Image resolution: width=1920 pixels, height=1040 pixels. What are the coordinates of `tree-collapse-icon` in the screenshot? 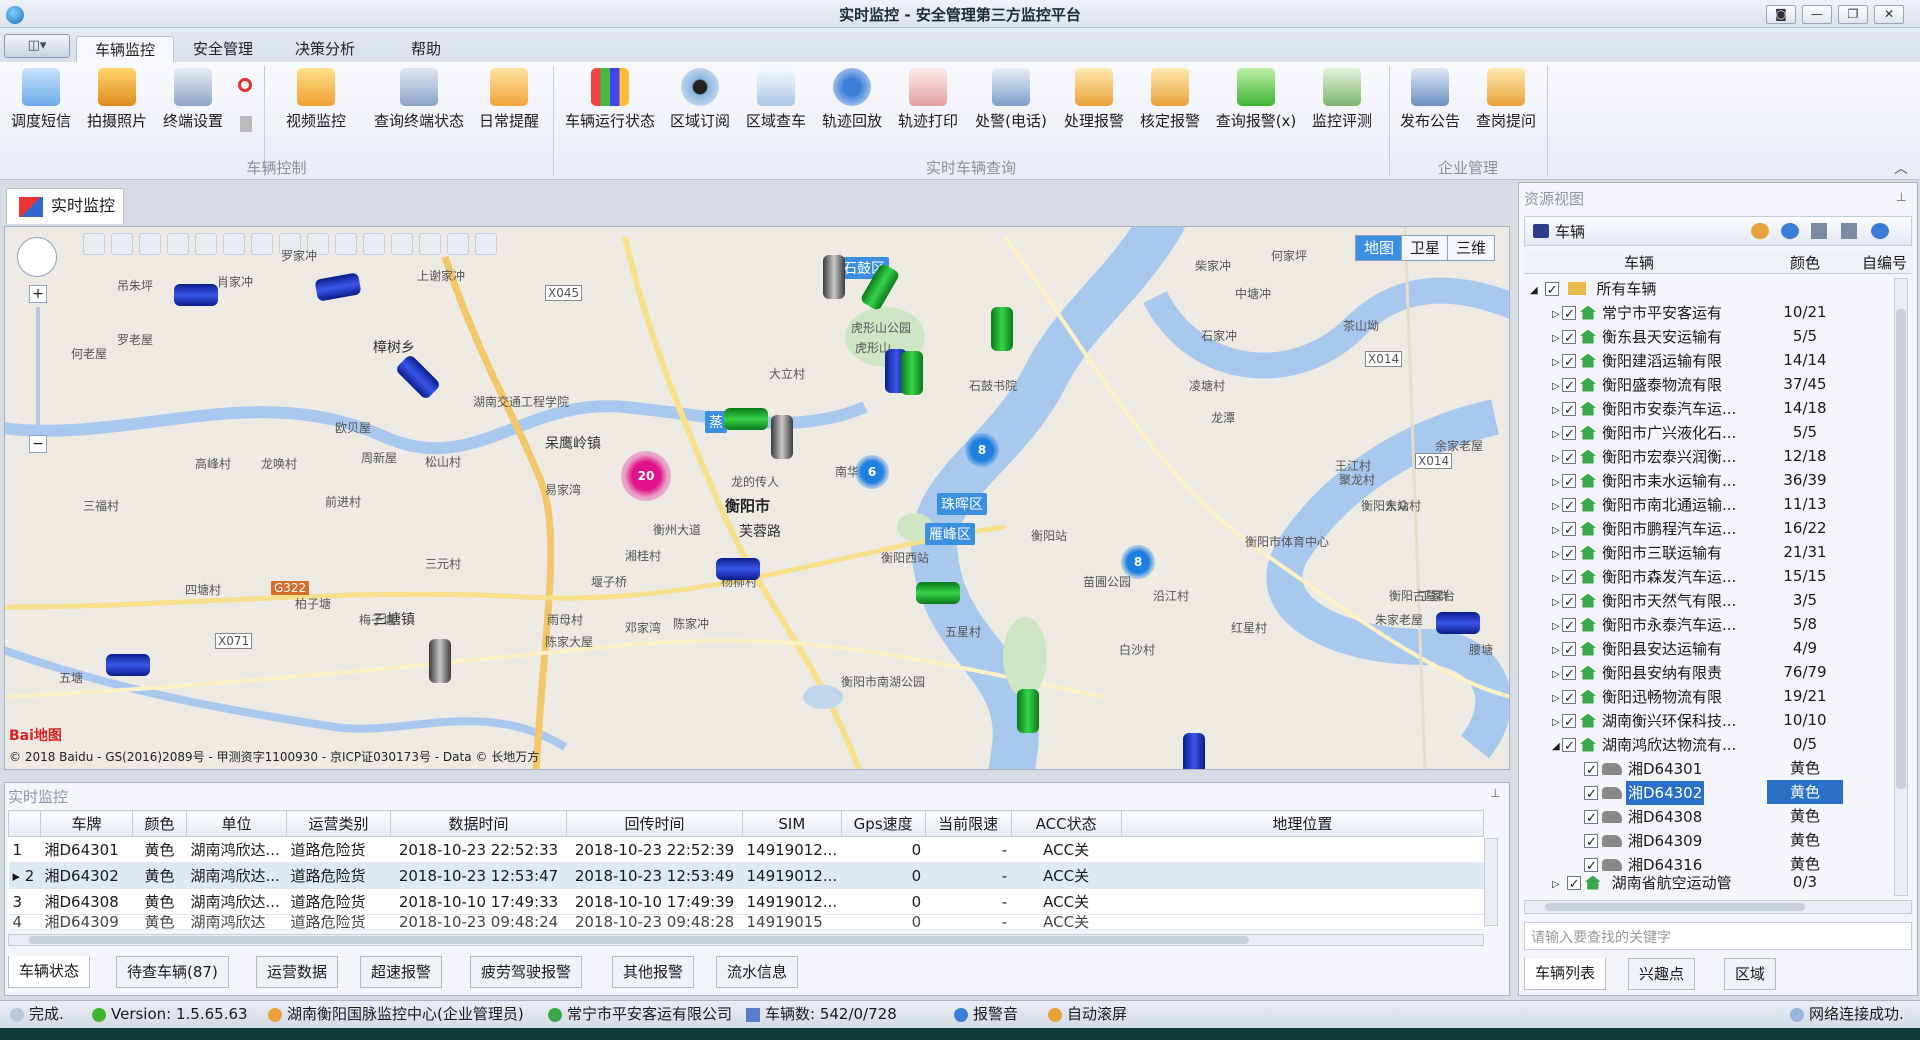 It's located at (1849, 231).